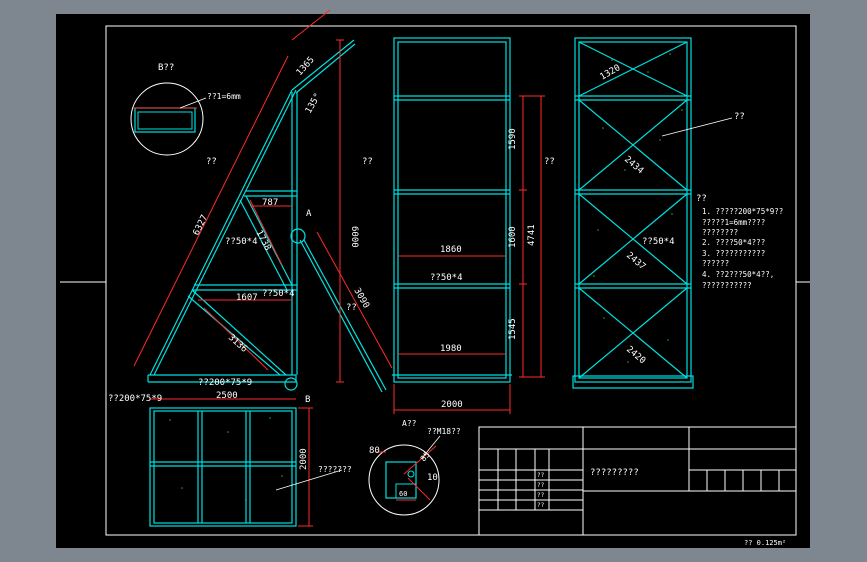 This screenshot has height=562, width=867. Describe the element at coordinates (742, 211) in the screenshot. I see `note-line: 1. ?????200*75*9??` at that location.